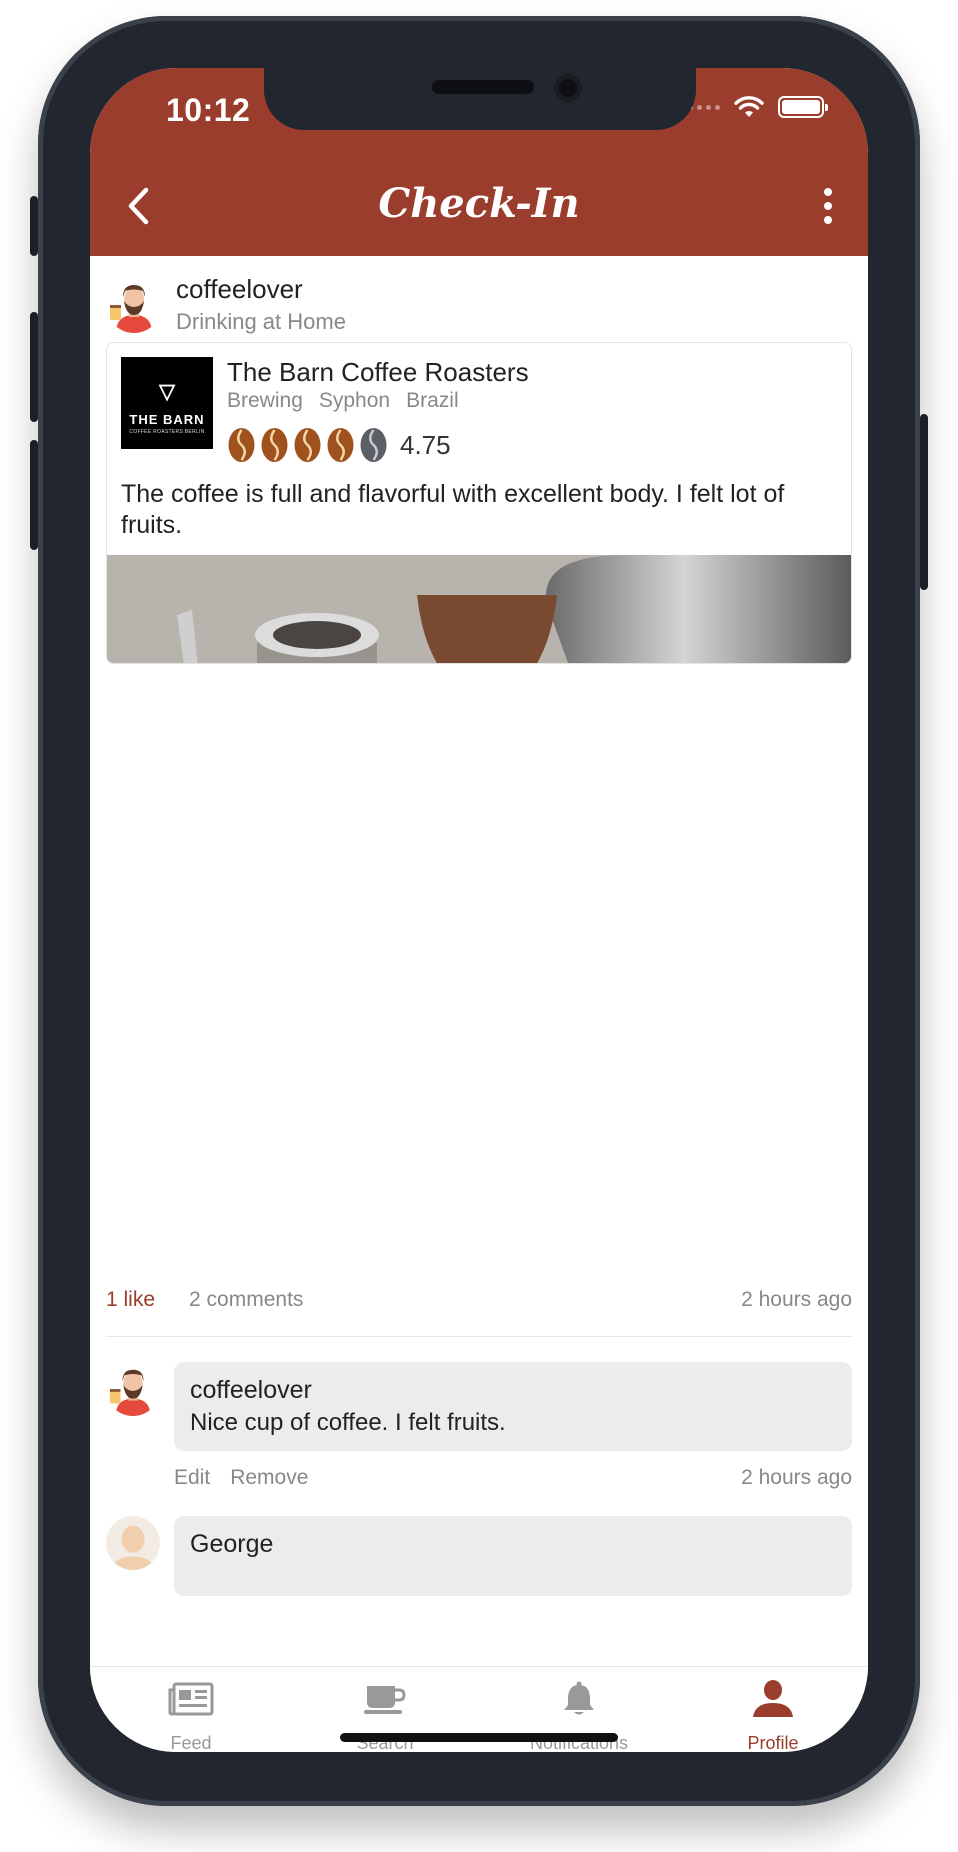 The width and height of the screenshot is (958, 1852). What do you see at coordinates (513, 1390) in the screenshot?
I see `commenter-name: coffeelover` at bounding box center [513, 1390].